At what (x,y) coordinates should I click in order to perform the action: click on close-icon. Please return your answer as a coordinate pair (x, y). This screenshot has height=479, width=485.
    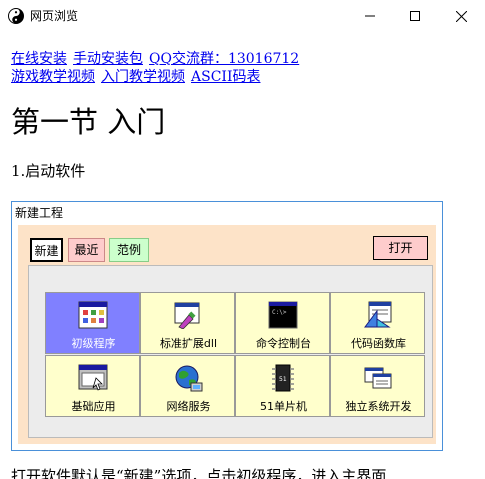
    Looking at the image, I should click on (461, 16).